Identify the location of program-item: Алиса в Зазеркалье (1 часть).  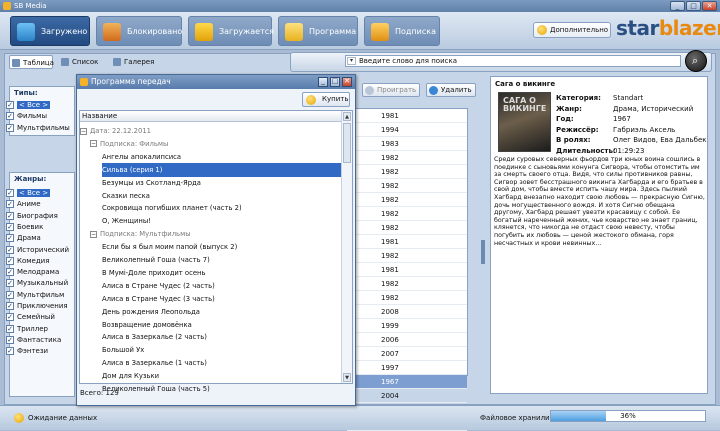
(221, 363).